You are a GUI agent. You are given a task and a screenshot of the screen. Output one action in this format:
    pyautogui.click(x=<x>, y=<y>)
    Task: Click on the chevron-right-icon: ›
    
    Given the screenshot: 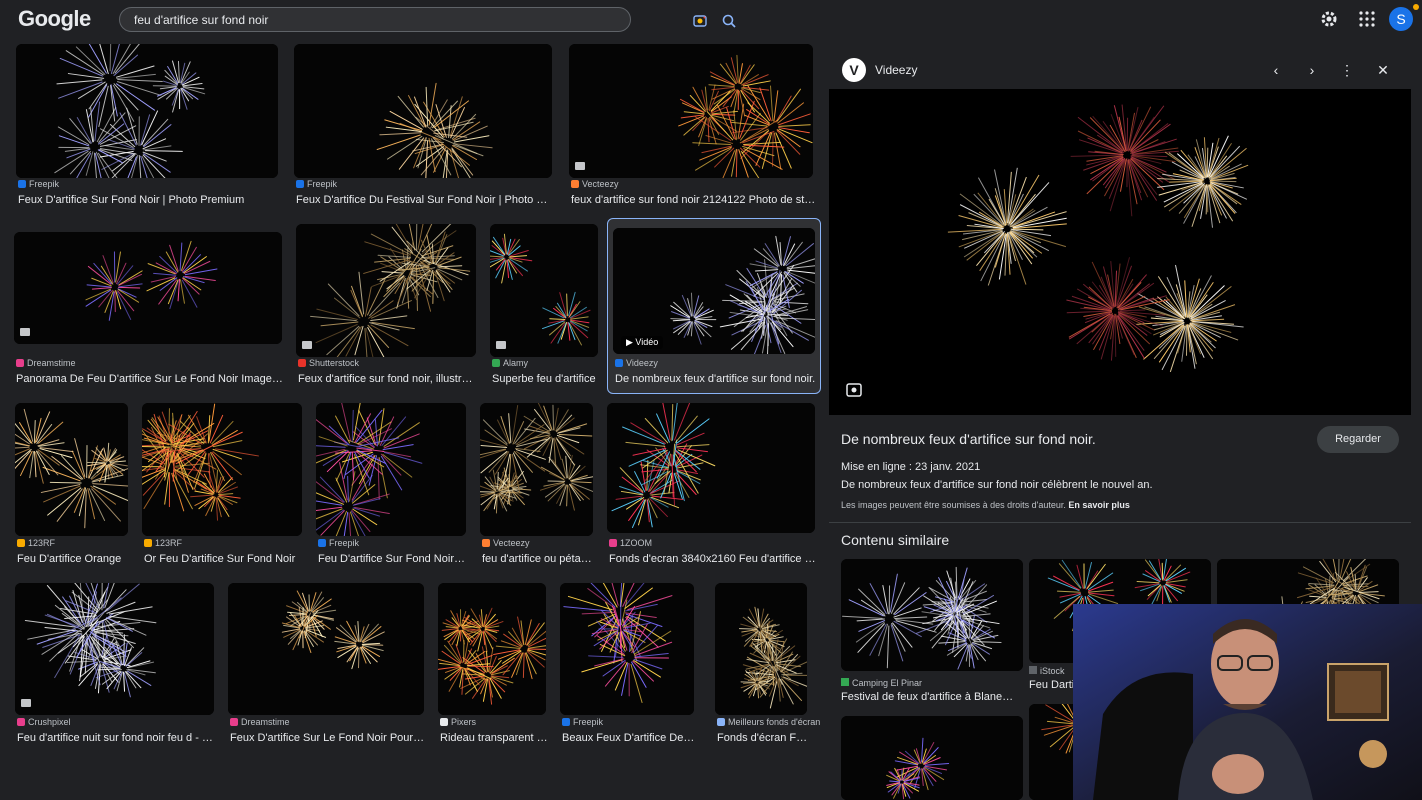 What is the action you would take?
    pyautogui.click(x=1312, y=70)
    